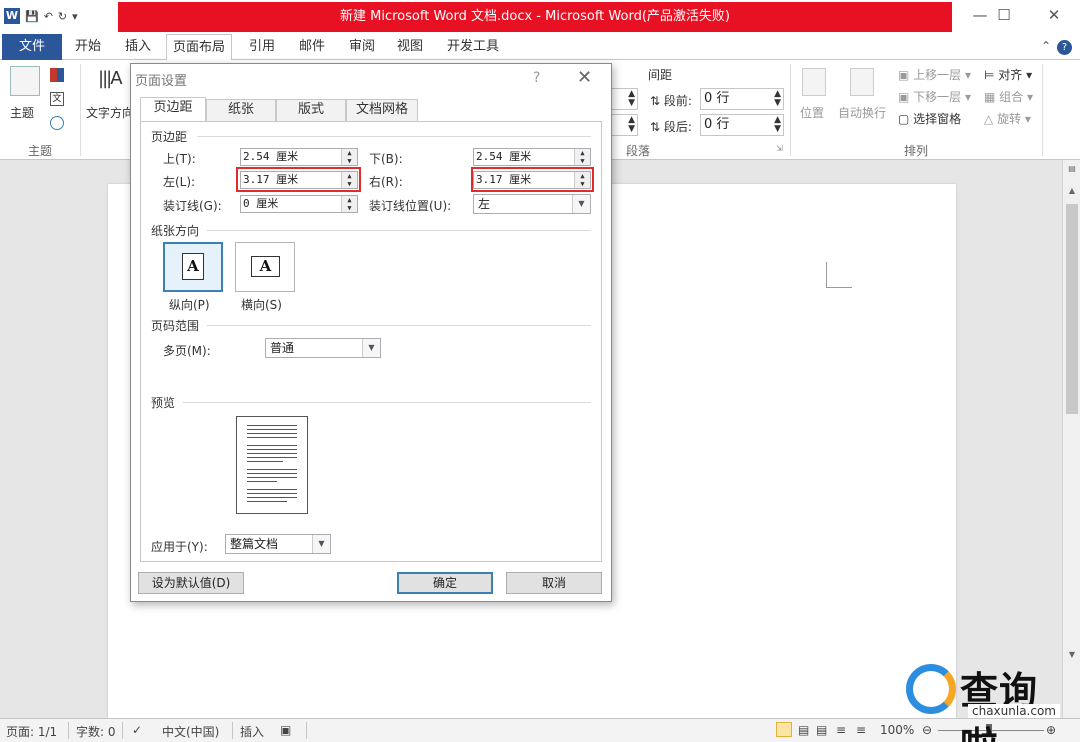  What do you see at coordinates (75, 16) in the screenshot?
I see `customize-qat-icon: ▾` at bounding box center [75, 16].